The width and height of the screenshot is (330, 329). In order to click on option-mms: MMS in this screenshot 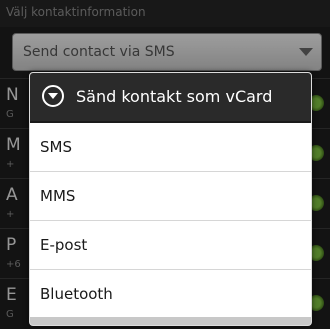, I will do `click(170, 196)`.